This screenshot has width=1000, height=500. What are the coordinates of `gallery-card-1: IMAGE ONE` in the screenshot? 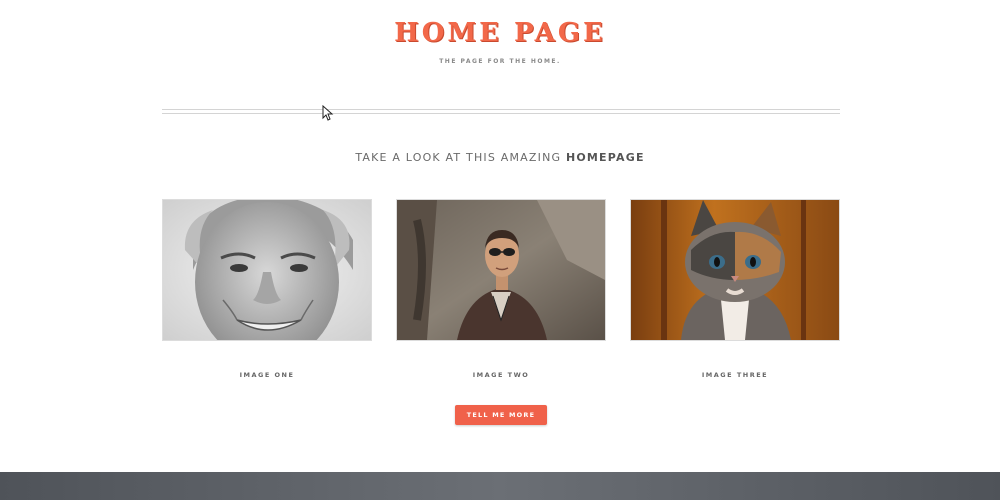 It's located at (267, 289).